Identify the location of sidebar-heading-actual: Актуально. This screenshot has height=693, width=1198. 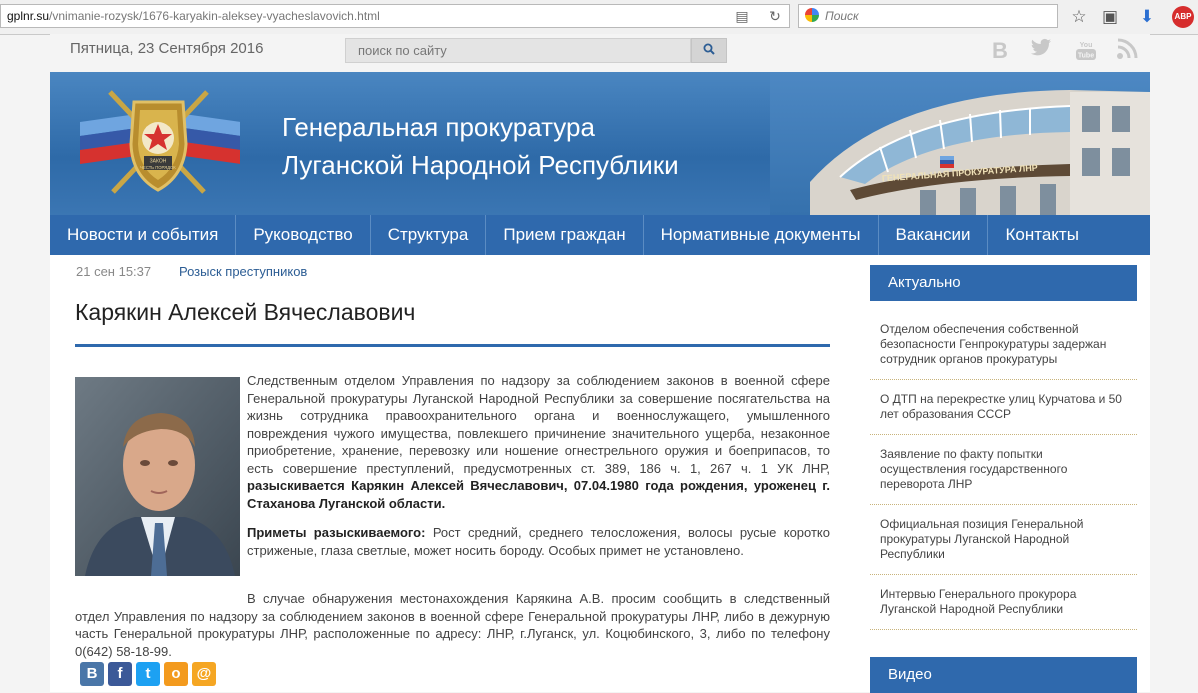
(1003, 283).